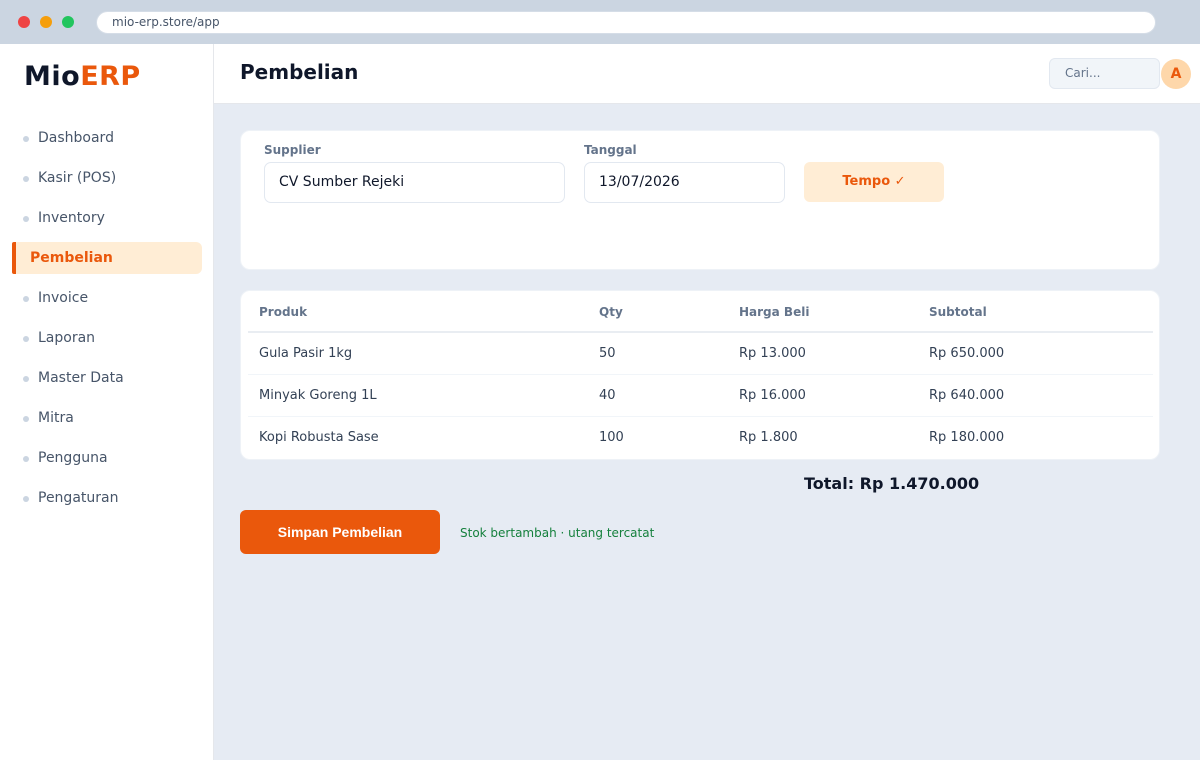 The height and width of the screenshot is (760, 1200). I want to click on top-header: Pembelian Cari... A, so click(707, 74).